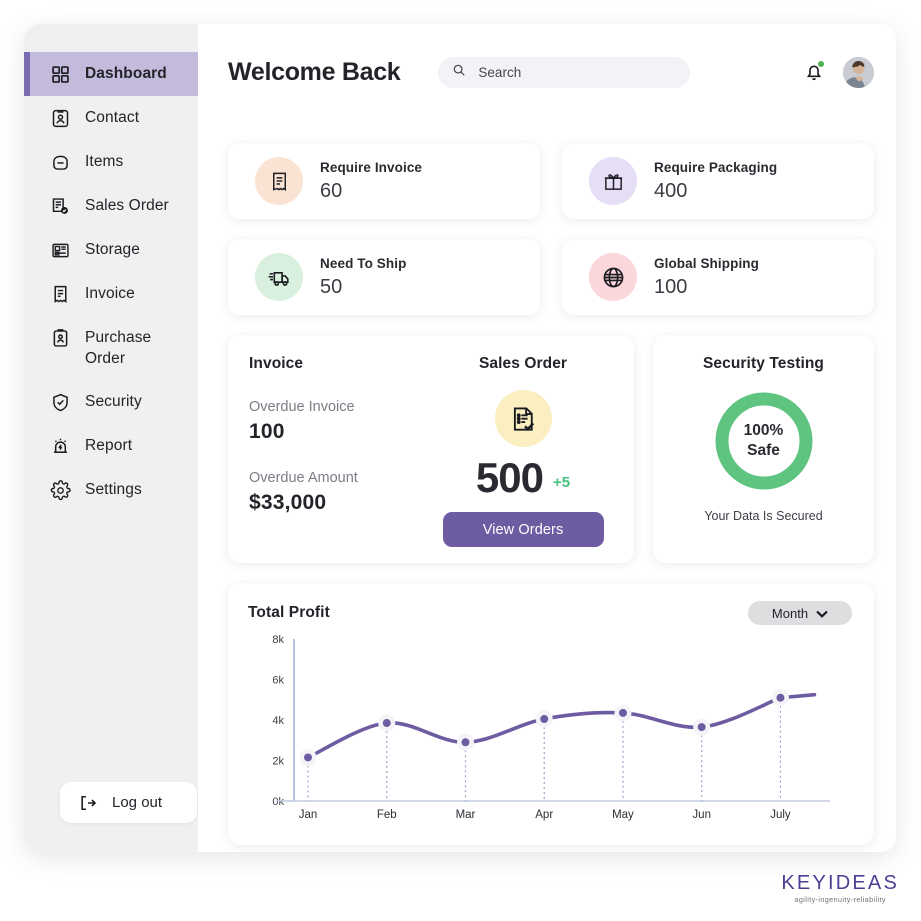 This screenshot has height=921, width=921. What do you see at coordinates (331, 190) in the screenshot?
I see `stat-value: 60` at bounding box center [331, 190].